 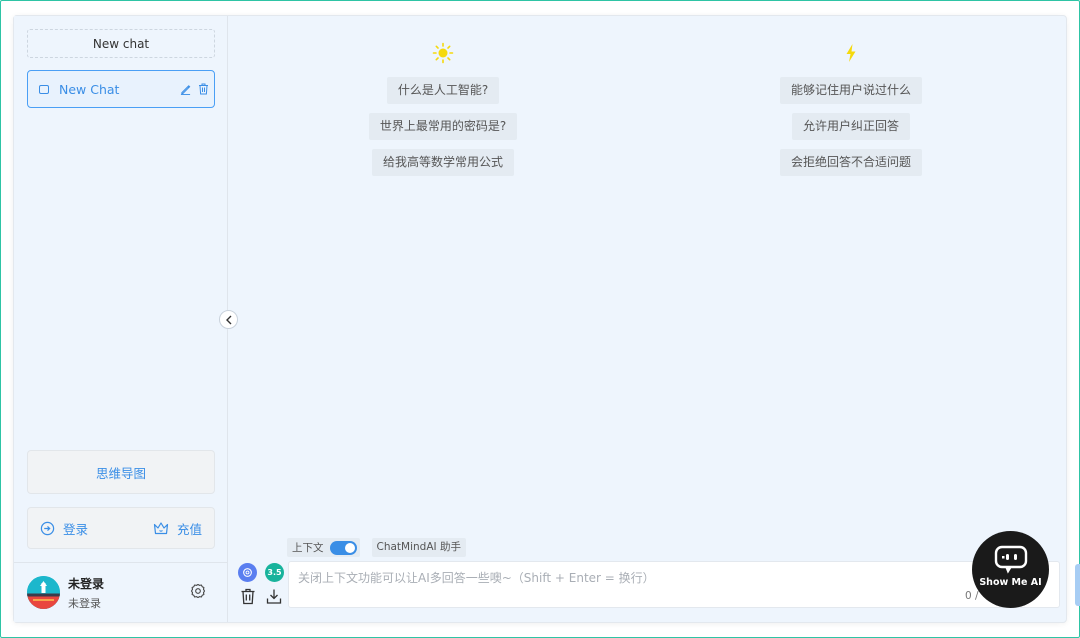 I want to click on show-me-ai-badge: Show Me AI, so click(x=1010, y=569).